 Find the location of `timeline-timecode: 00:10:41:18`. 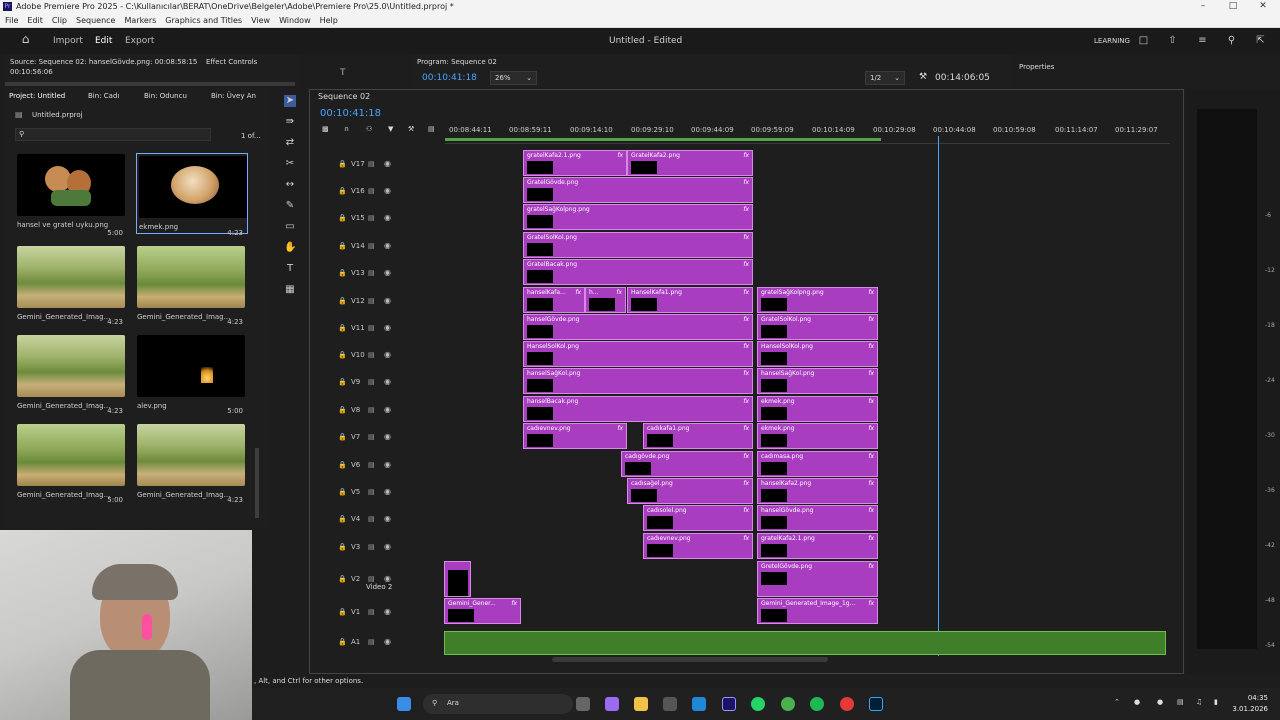

timeline-timecode: 00:10:41:18 is located at coordinates (350, 113).